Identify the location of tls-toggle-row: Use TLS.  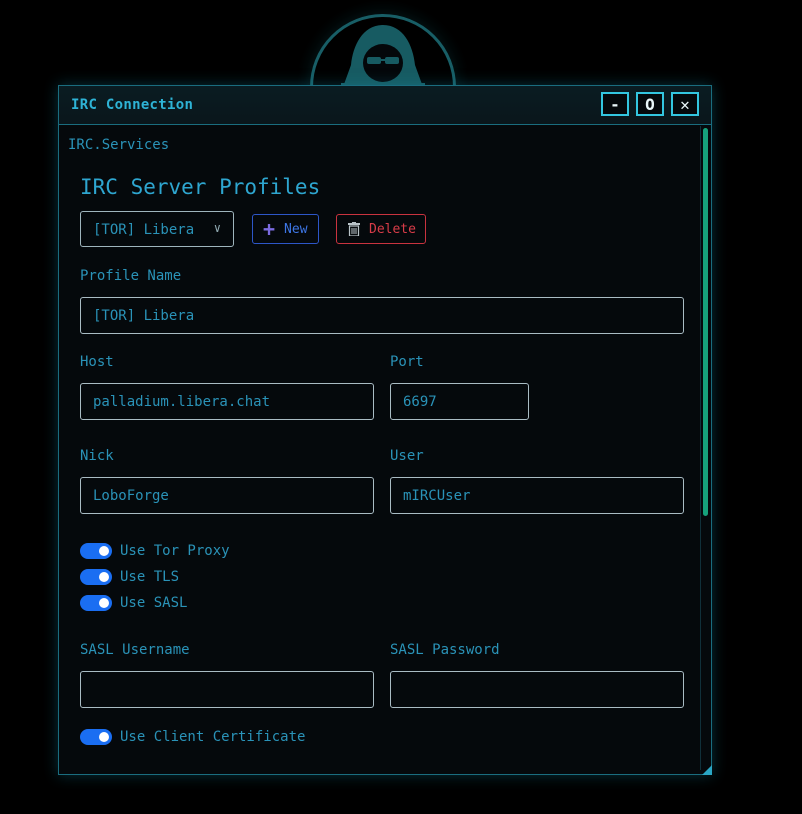
(129, 577).